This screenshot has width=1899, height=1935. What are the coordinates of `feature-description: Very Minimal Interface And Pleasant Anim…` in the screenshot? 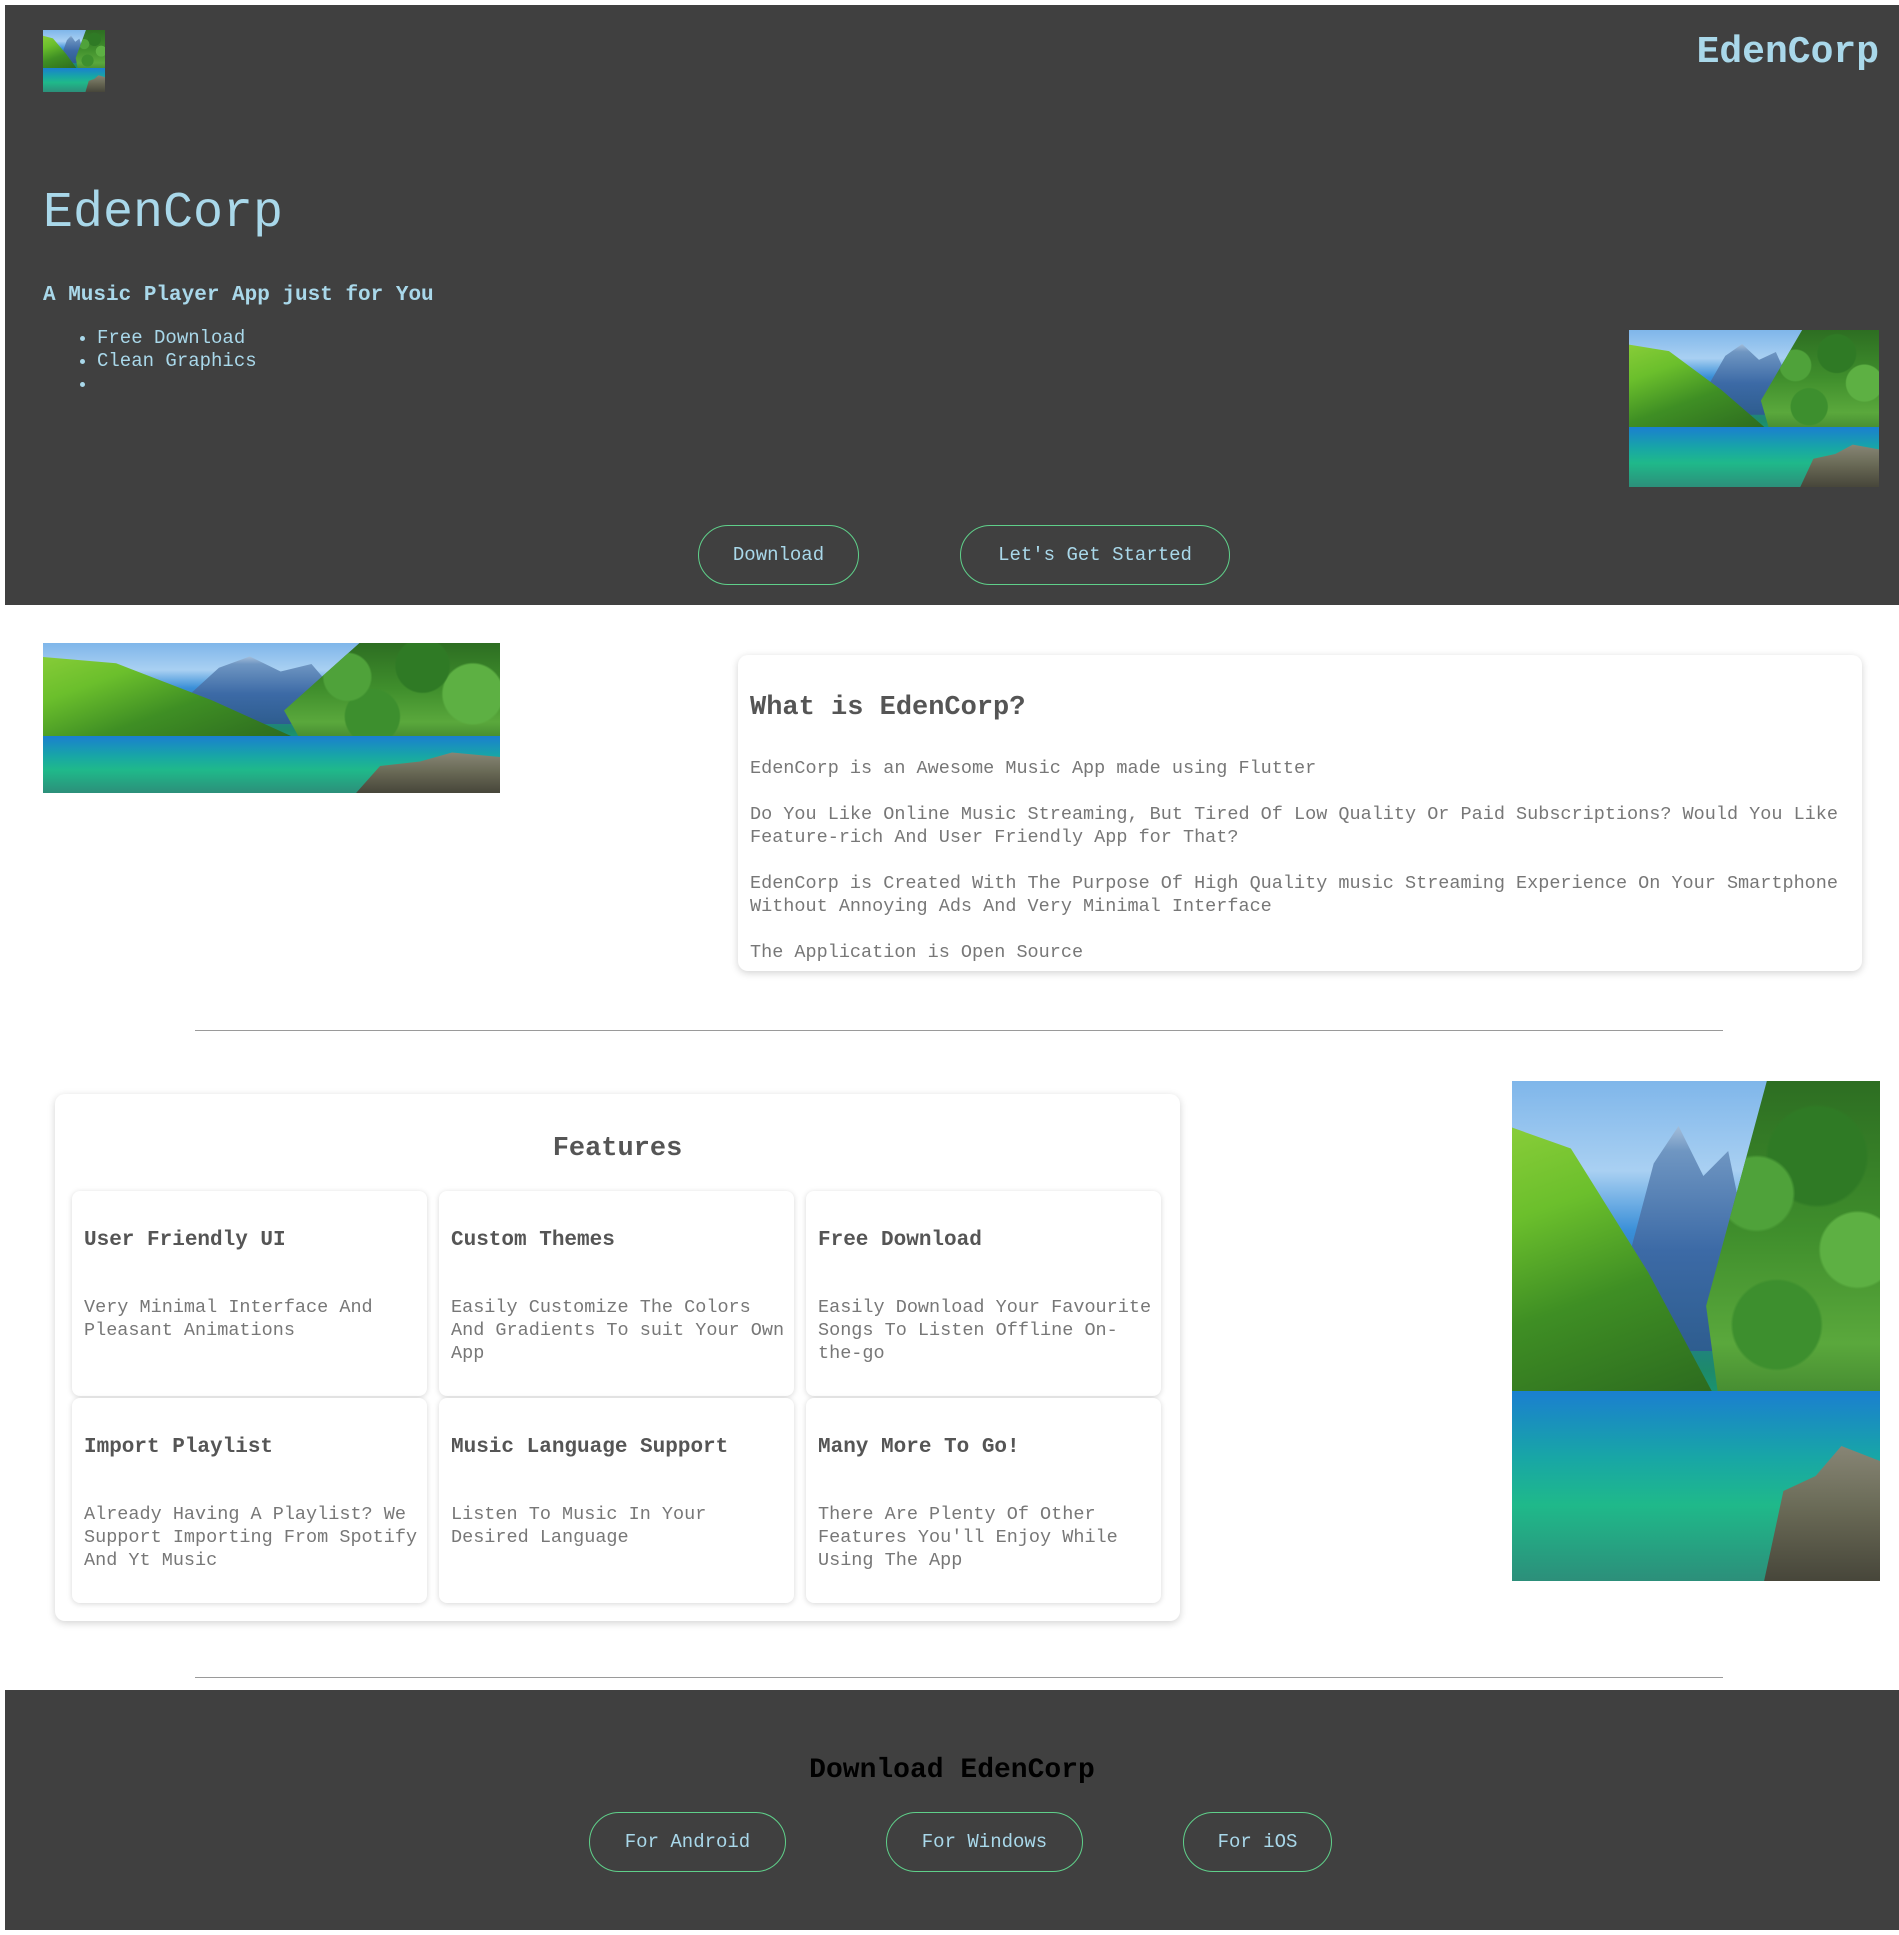 It's located at (228, 1319).